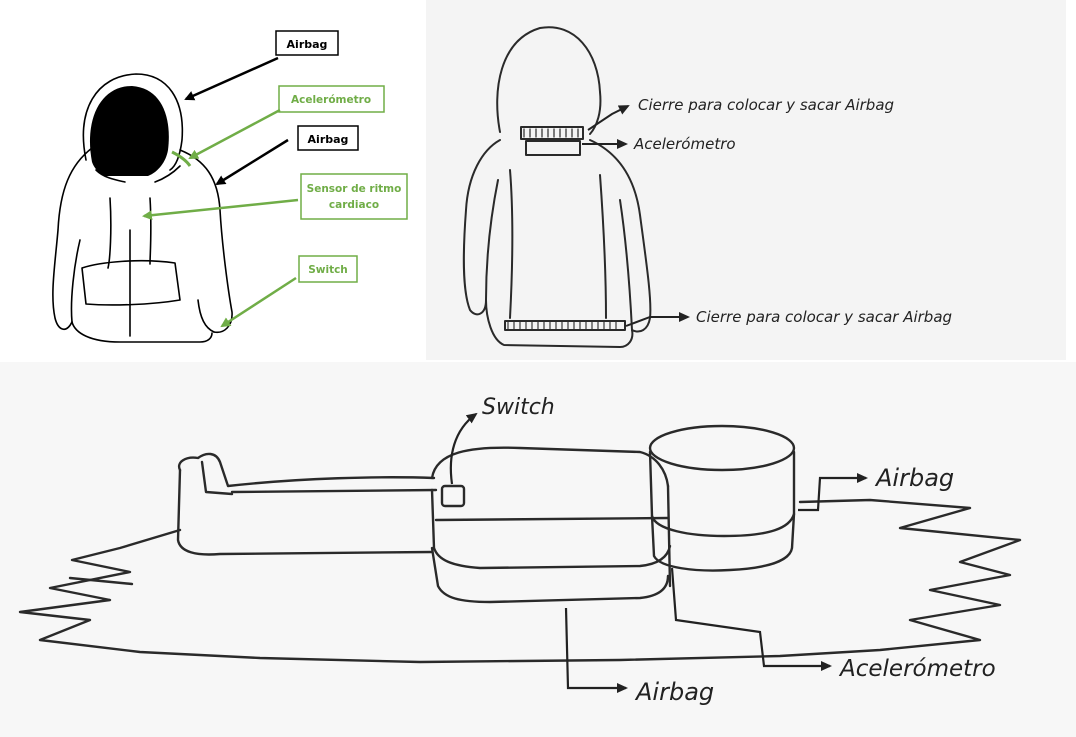 The image size is (1076, 737). What do you see at coordinates (917, 669) in the screenshot?
I see `label-accelerometer-folded: Acelerómetro` at bounding box center [917, 669].